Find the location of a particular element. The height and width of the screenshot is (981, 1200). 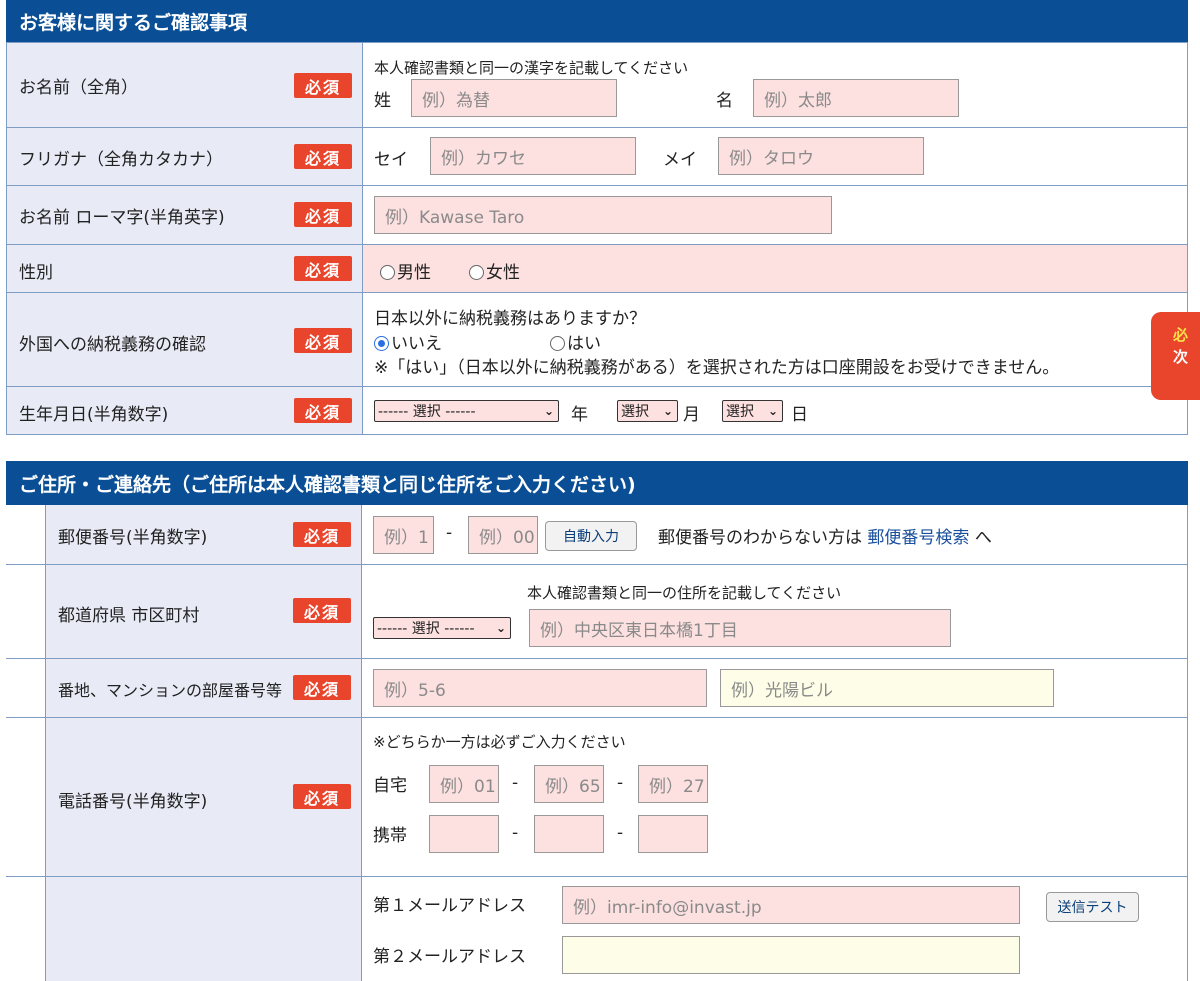

email1-input: 例）imr-info@invast.jp is located at coordinates (791, 905).